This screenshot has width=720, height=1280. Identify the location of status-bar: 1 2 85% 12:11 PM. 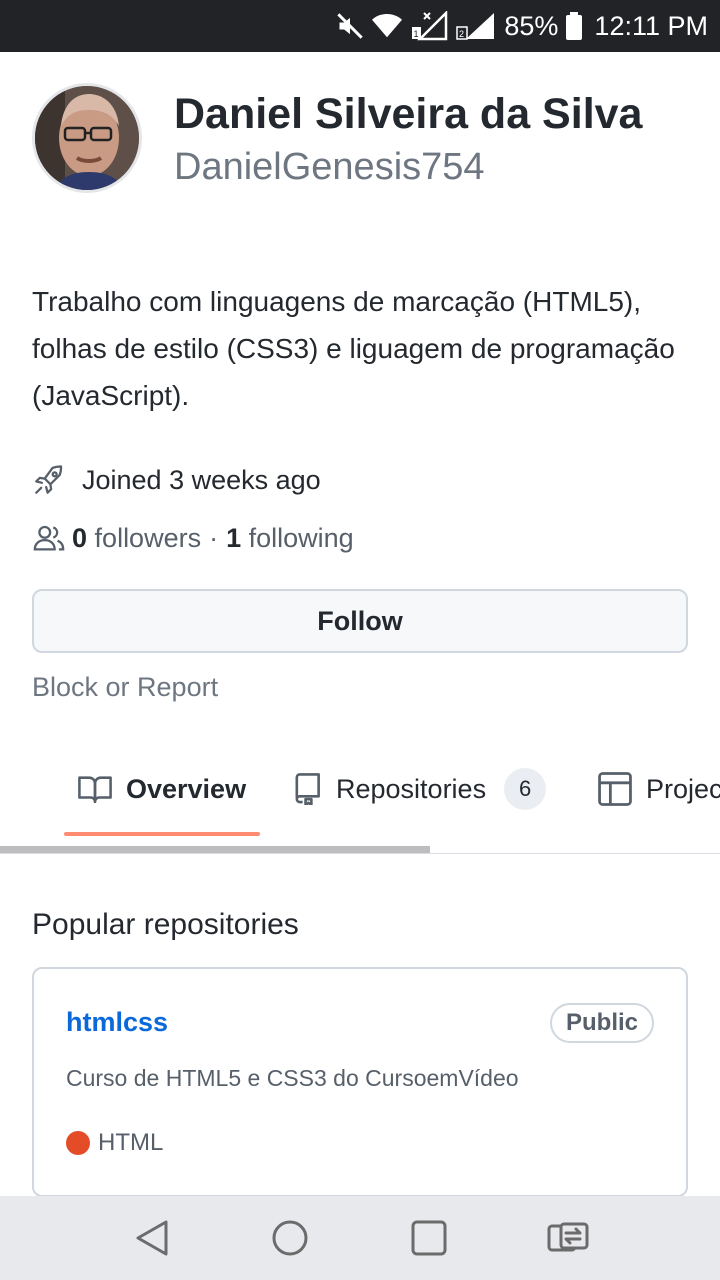
(360, 26).